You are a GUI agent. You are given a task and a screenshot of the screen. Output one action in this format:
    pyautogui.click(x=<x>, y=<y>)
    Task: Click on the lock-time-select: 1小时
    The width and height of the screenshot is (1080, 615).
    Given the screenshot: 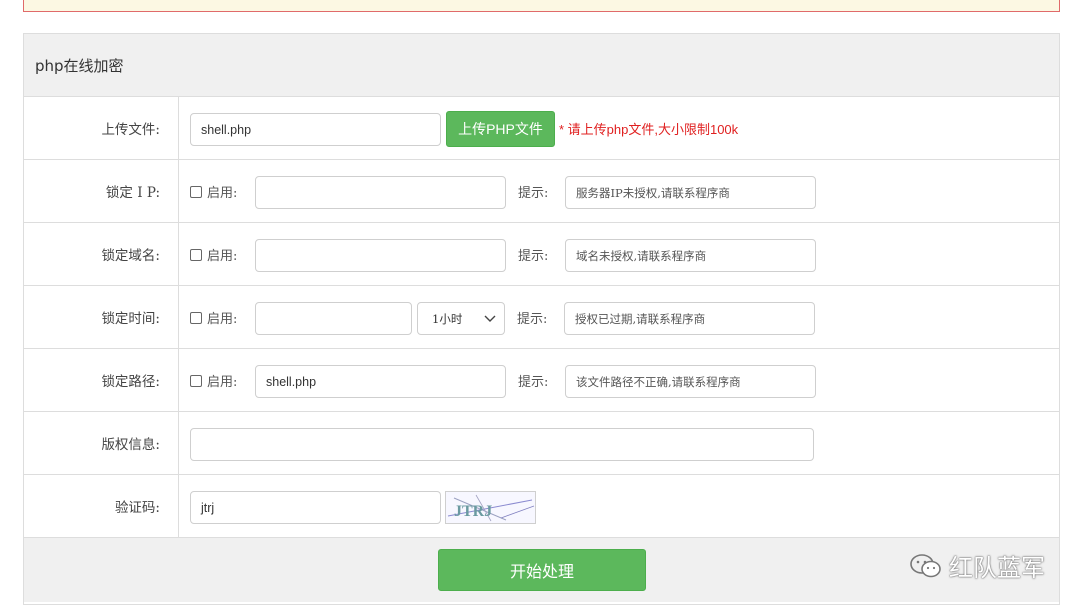 What is the action you would take?
    pyautogui.click(x=461, y=318)
    